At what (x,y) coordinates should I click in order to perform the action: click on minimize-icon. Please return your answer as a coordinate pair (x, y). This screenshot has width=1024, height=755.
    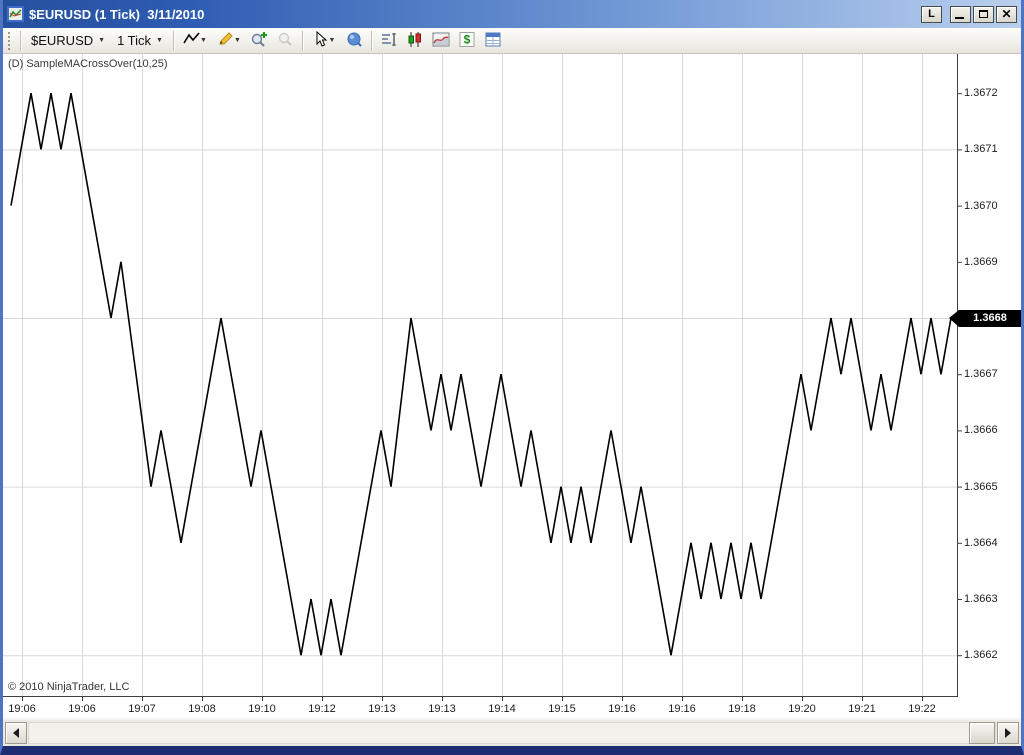
    Looking at the image, I should click on (959, 17).